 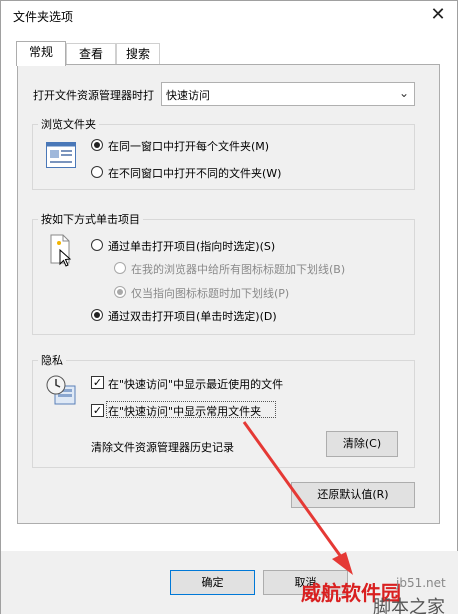 I want to click on underline-hover-radio, so click(x=120, y=292).